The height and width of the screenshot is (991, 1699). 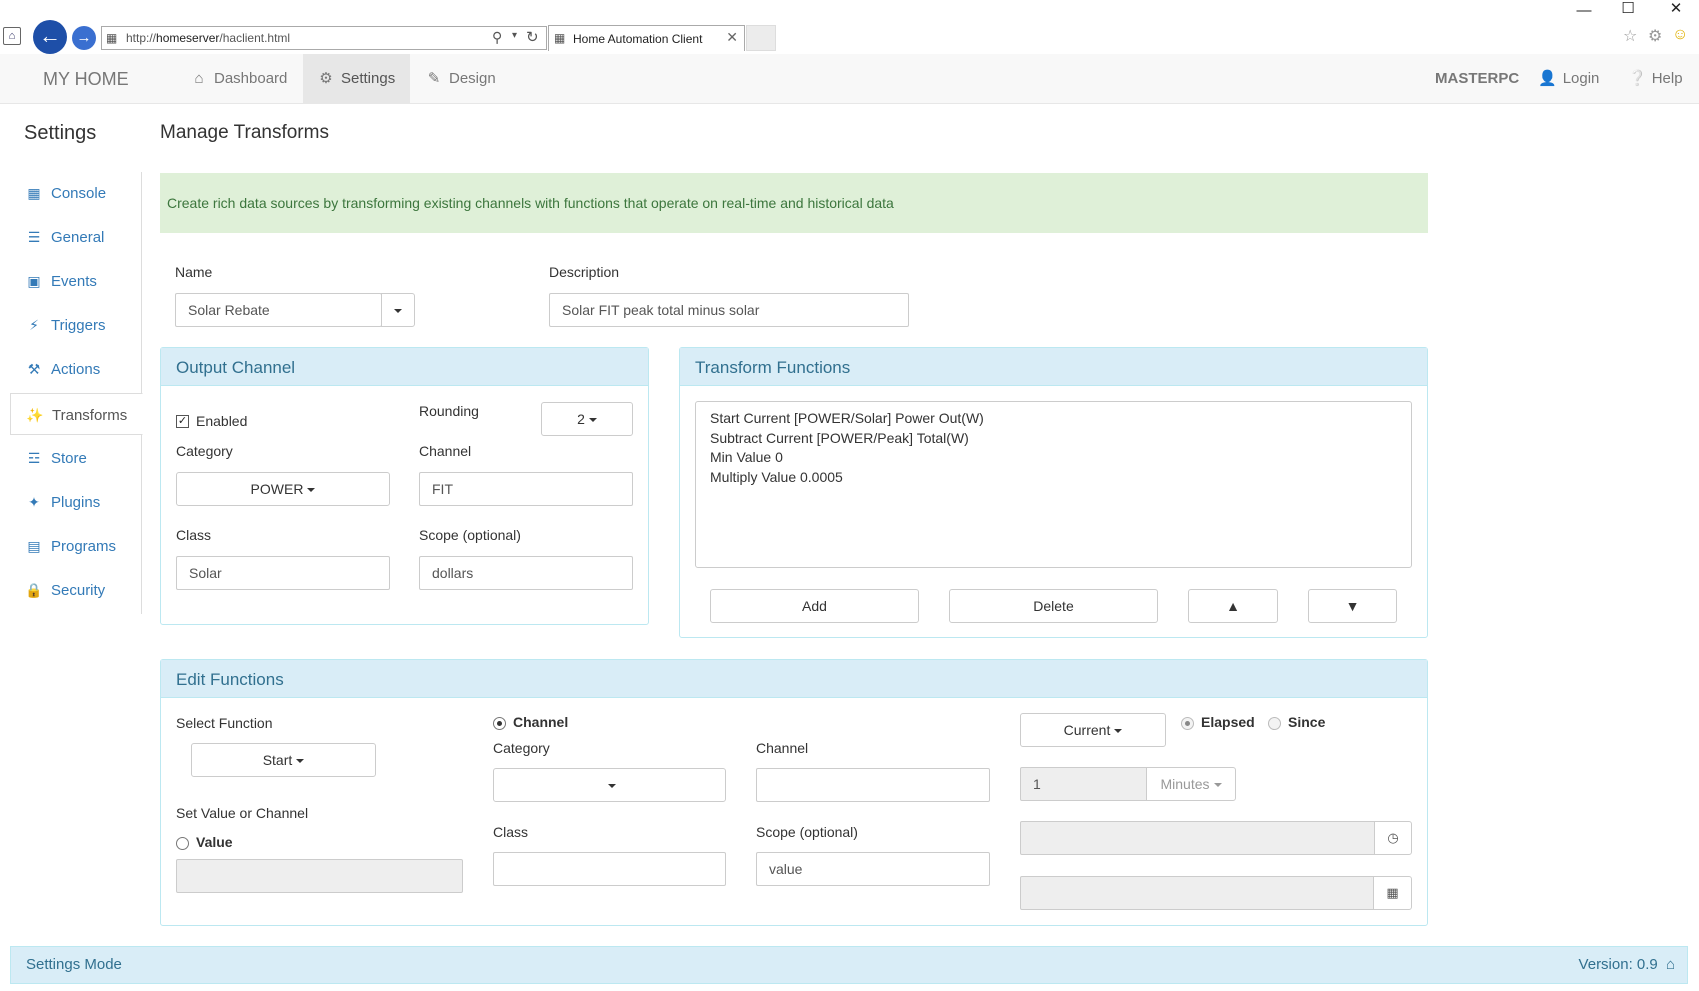 I want to click on back-icon: ←, so click(x=50, y=37).